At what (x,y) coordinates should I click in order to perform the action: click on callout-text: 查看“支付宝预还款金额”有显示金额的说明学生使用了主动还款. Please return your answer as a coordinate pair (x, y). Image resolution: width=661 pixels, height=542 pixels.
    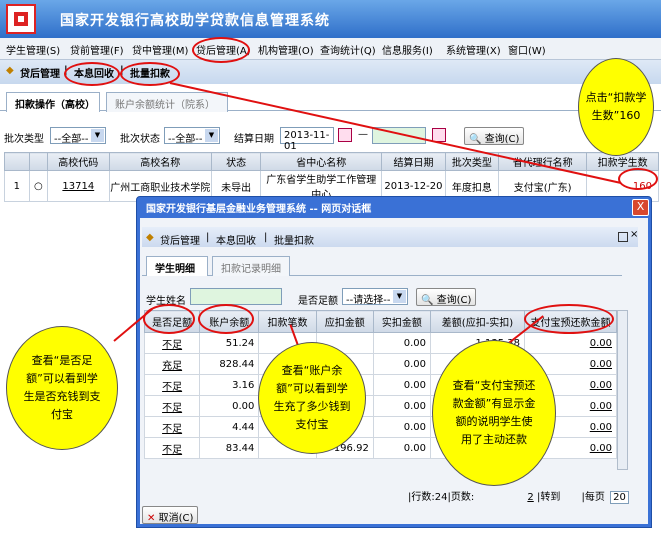
    Looking at the image, I should click on (494, 412).